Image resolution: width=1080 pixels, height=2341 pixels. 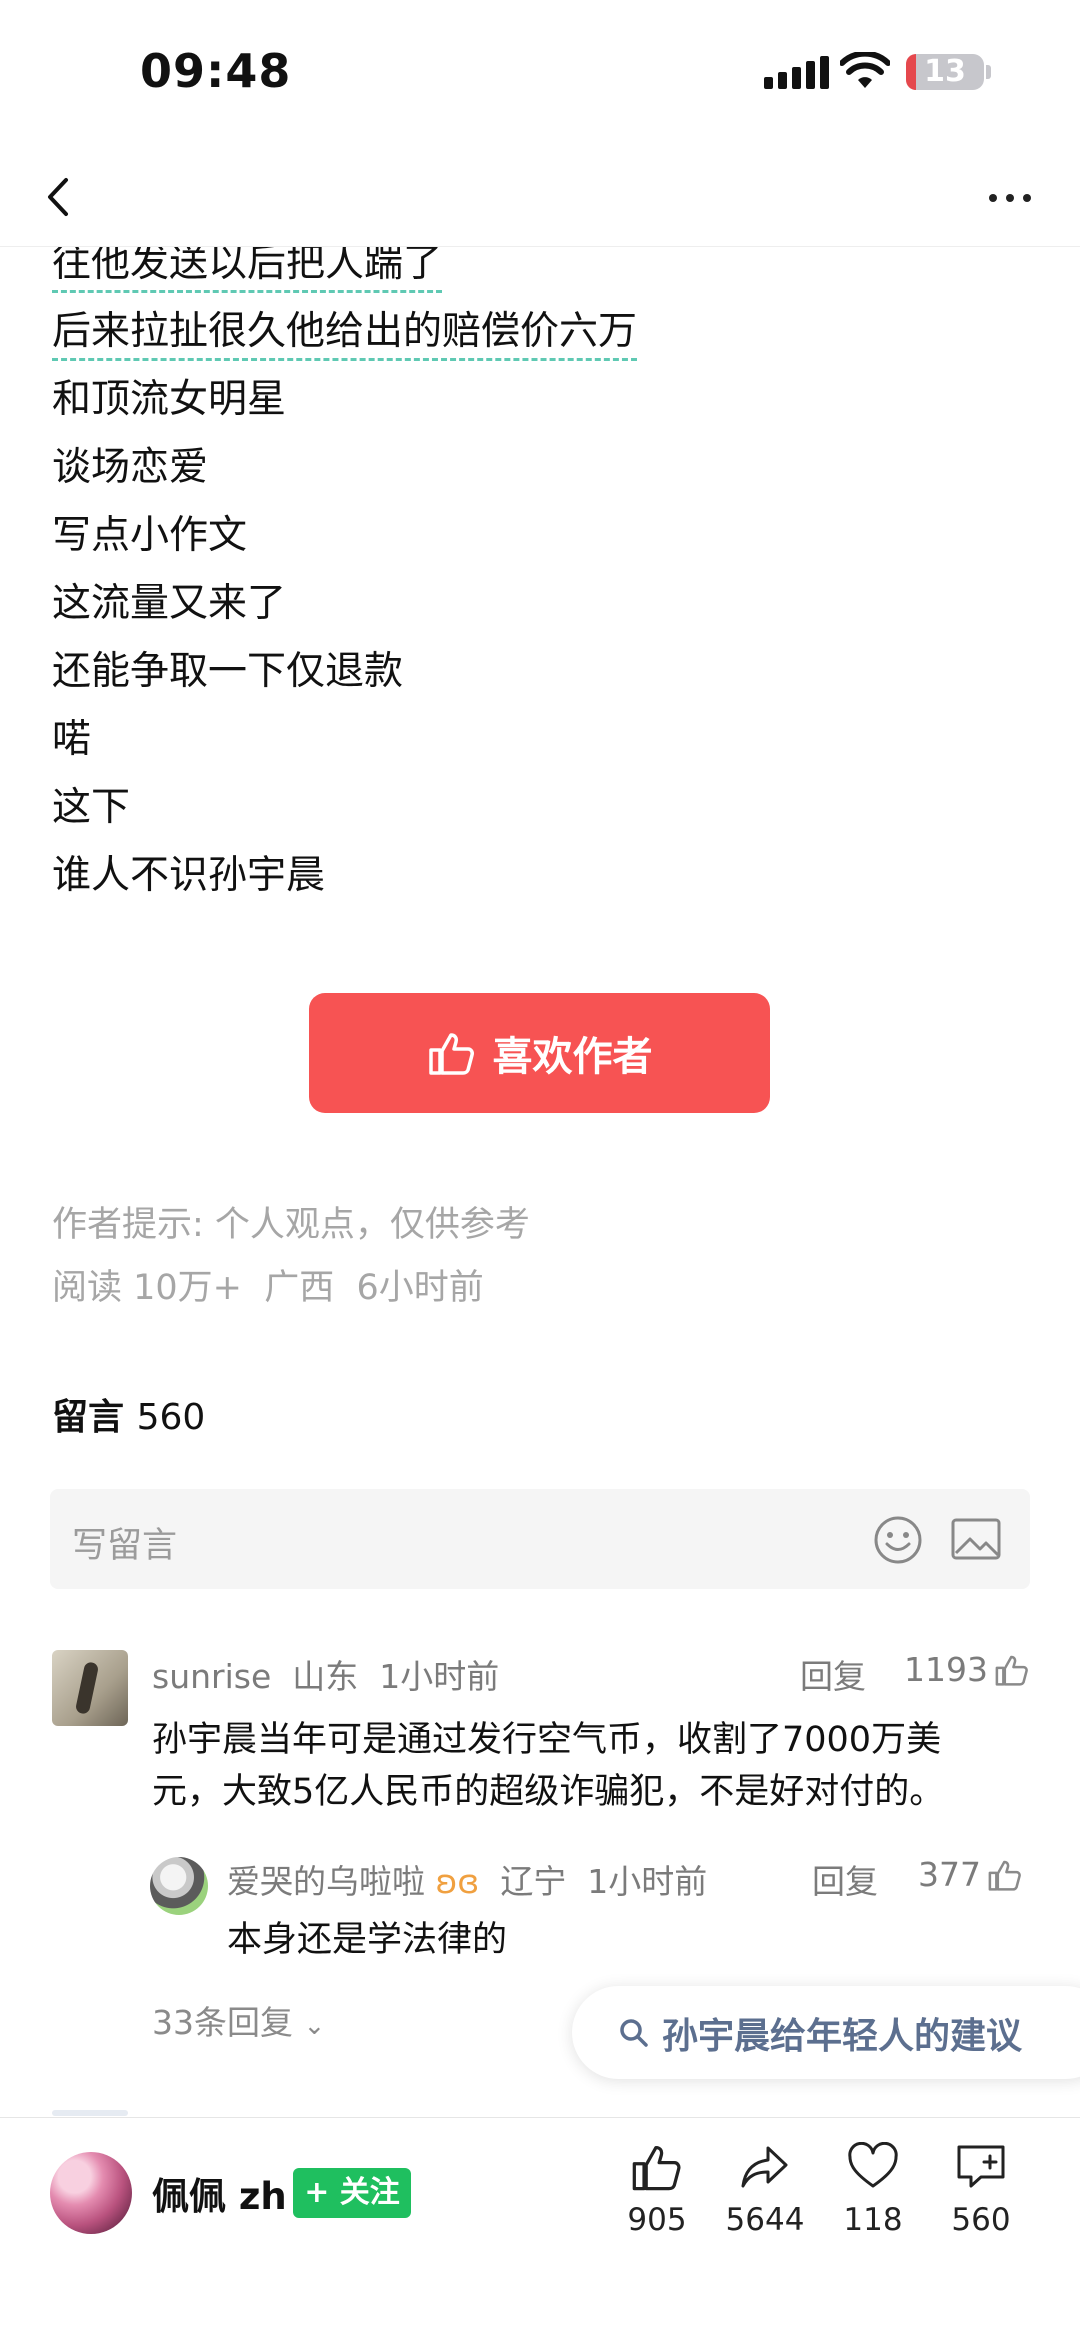 What do you see at coordinates (169, 399) in the screenshot?
I see `article-line: 和顶流女明星` at bounding box center [169, 399].